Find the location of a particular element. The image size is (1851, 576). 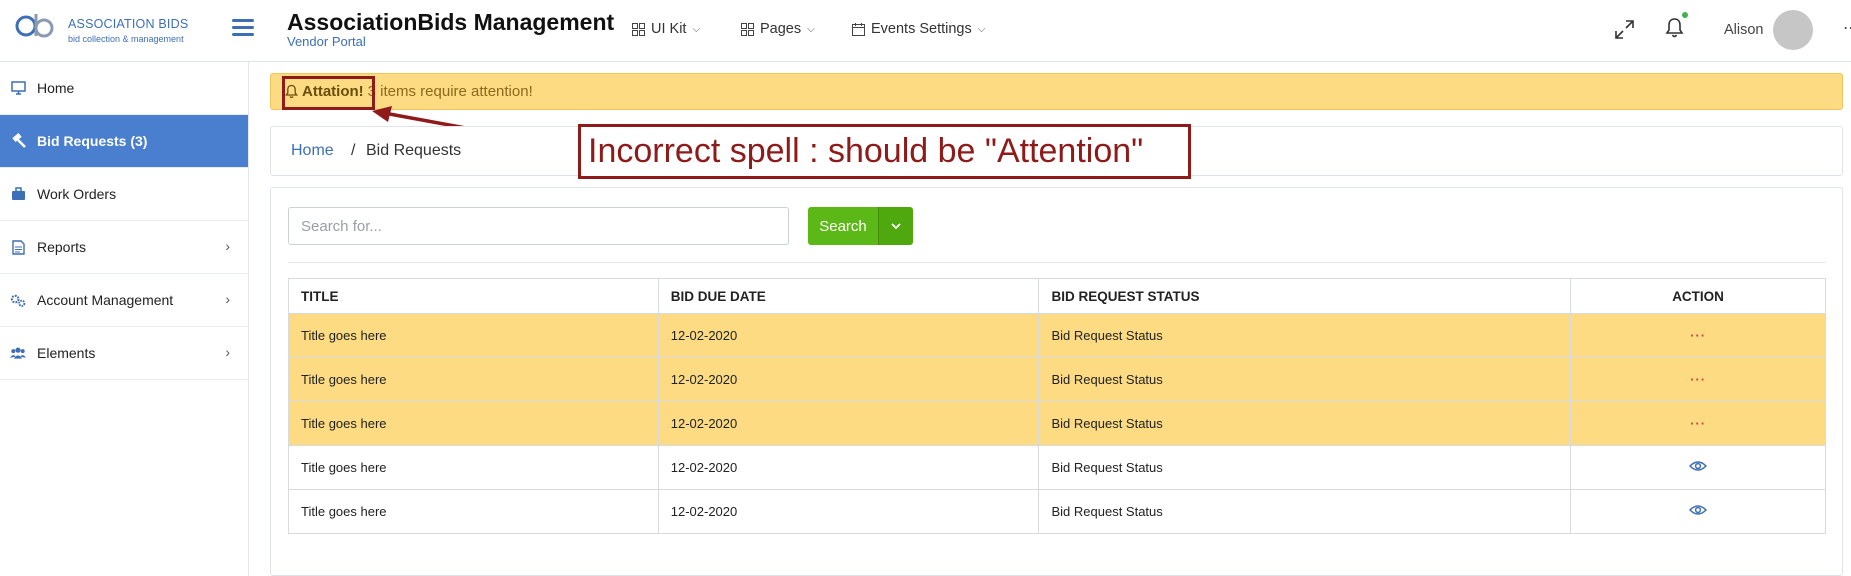

briefcase-icon is located at coordinates (18, 194).